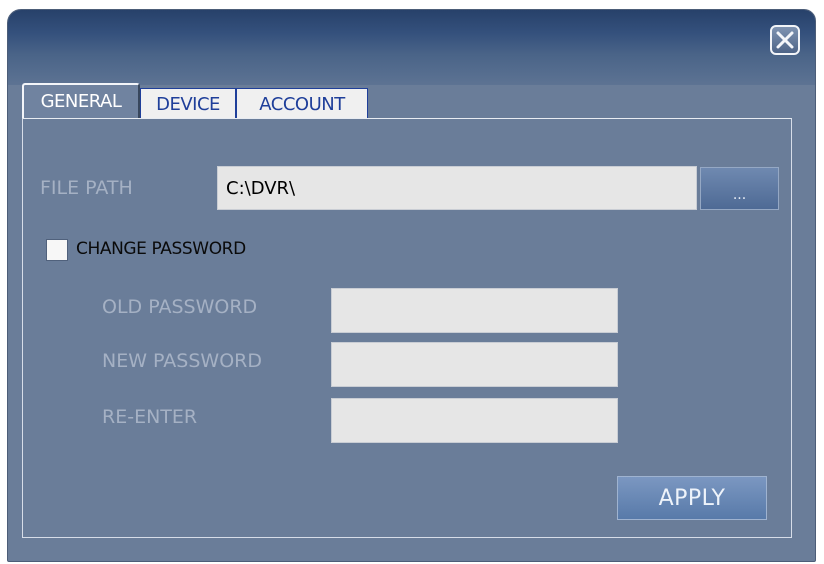 The image size is (824, 564). What do you see at coordinates (161, 249) in the screenshot?
I see `change-password-label: CHANGE PASSWORD` at bounding box center [161, 249].